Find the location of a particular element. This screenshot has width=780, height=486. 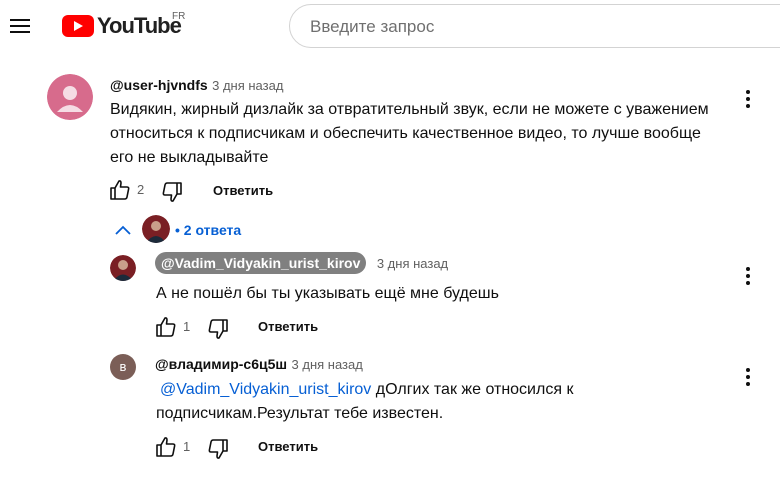

search-box is located at coordinates (534, 26).